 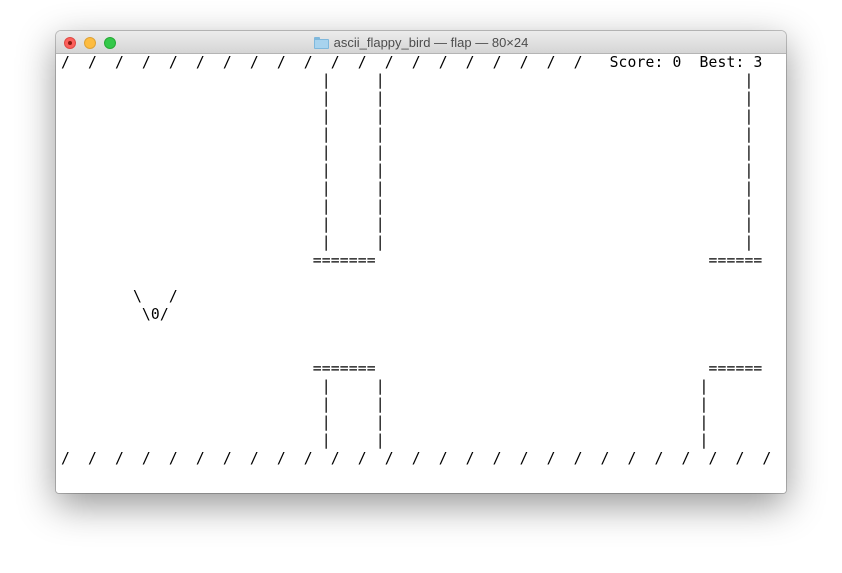 What do you see at coordinates (758, 62) in the screenshot?
I see `best-value: 3` at bounding box center [758, 62].